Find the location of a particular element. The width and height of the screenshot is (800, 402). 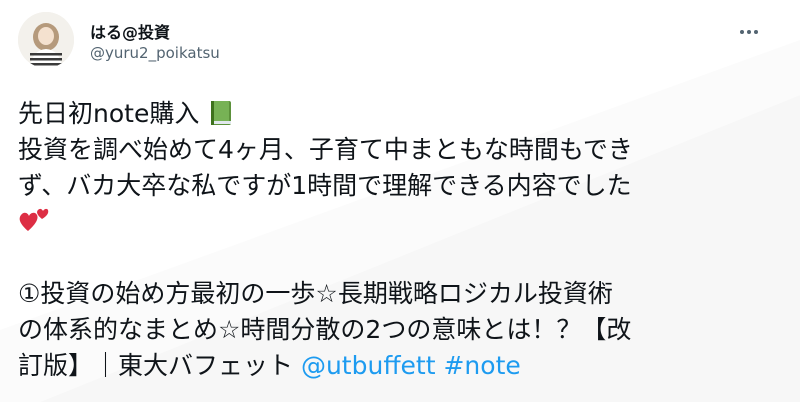

hashtag-link: #note is located at coordinates (481, 365).